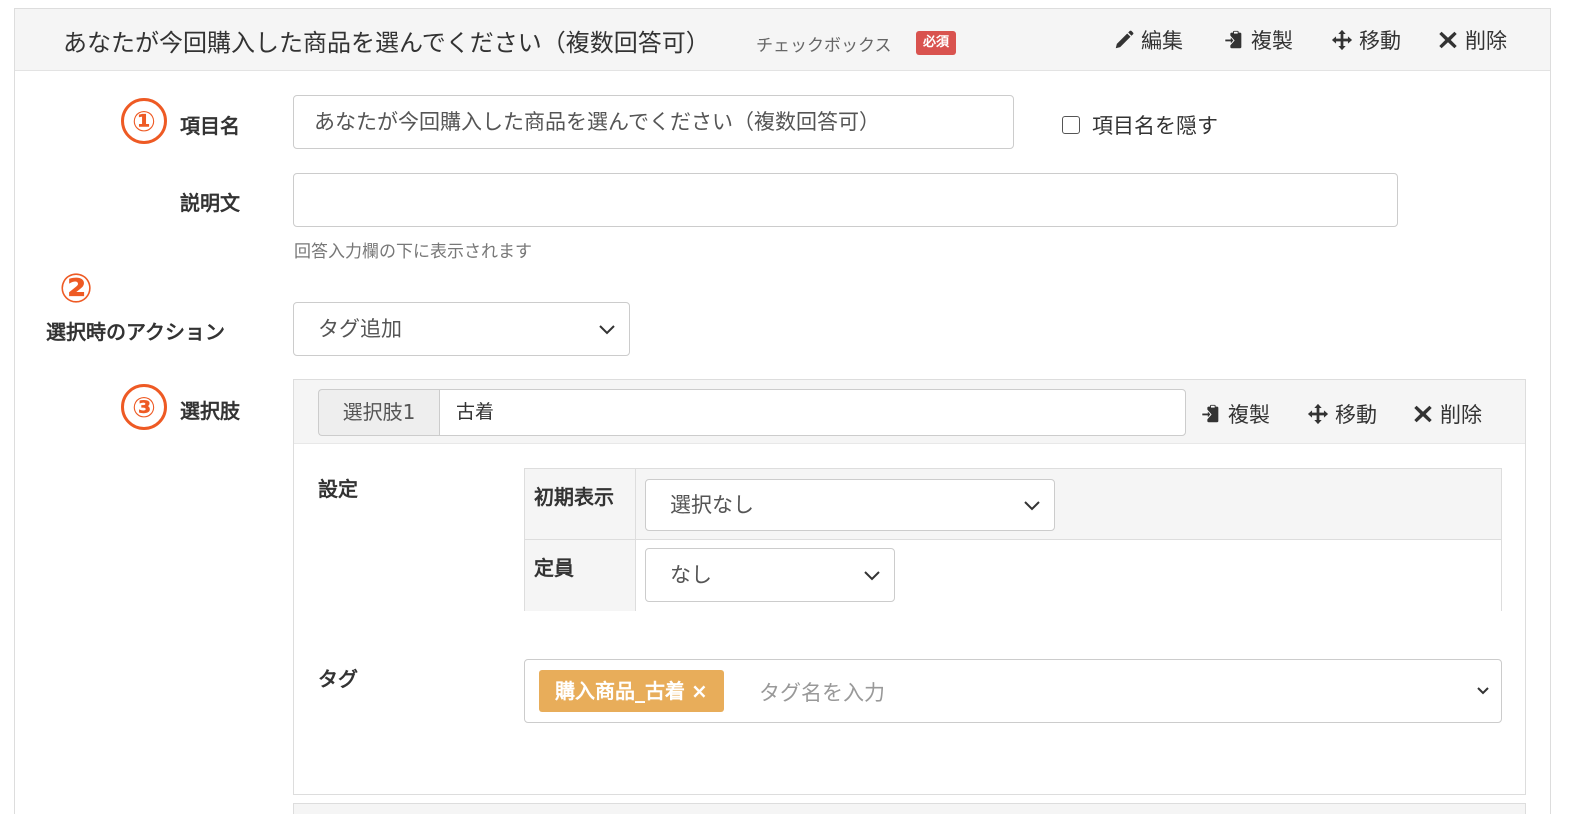 The image size is (1578, 814). What do you see at coordinates (620, 691) in the screenshot?
I see `tag-chip-label: 購入商品_古着` at bounding box center [620, 691].